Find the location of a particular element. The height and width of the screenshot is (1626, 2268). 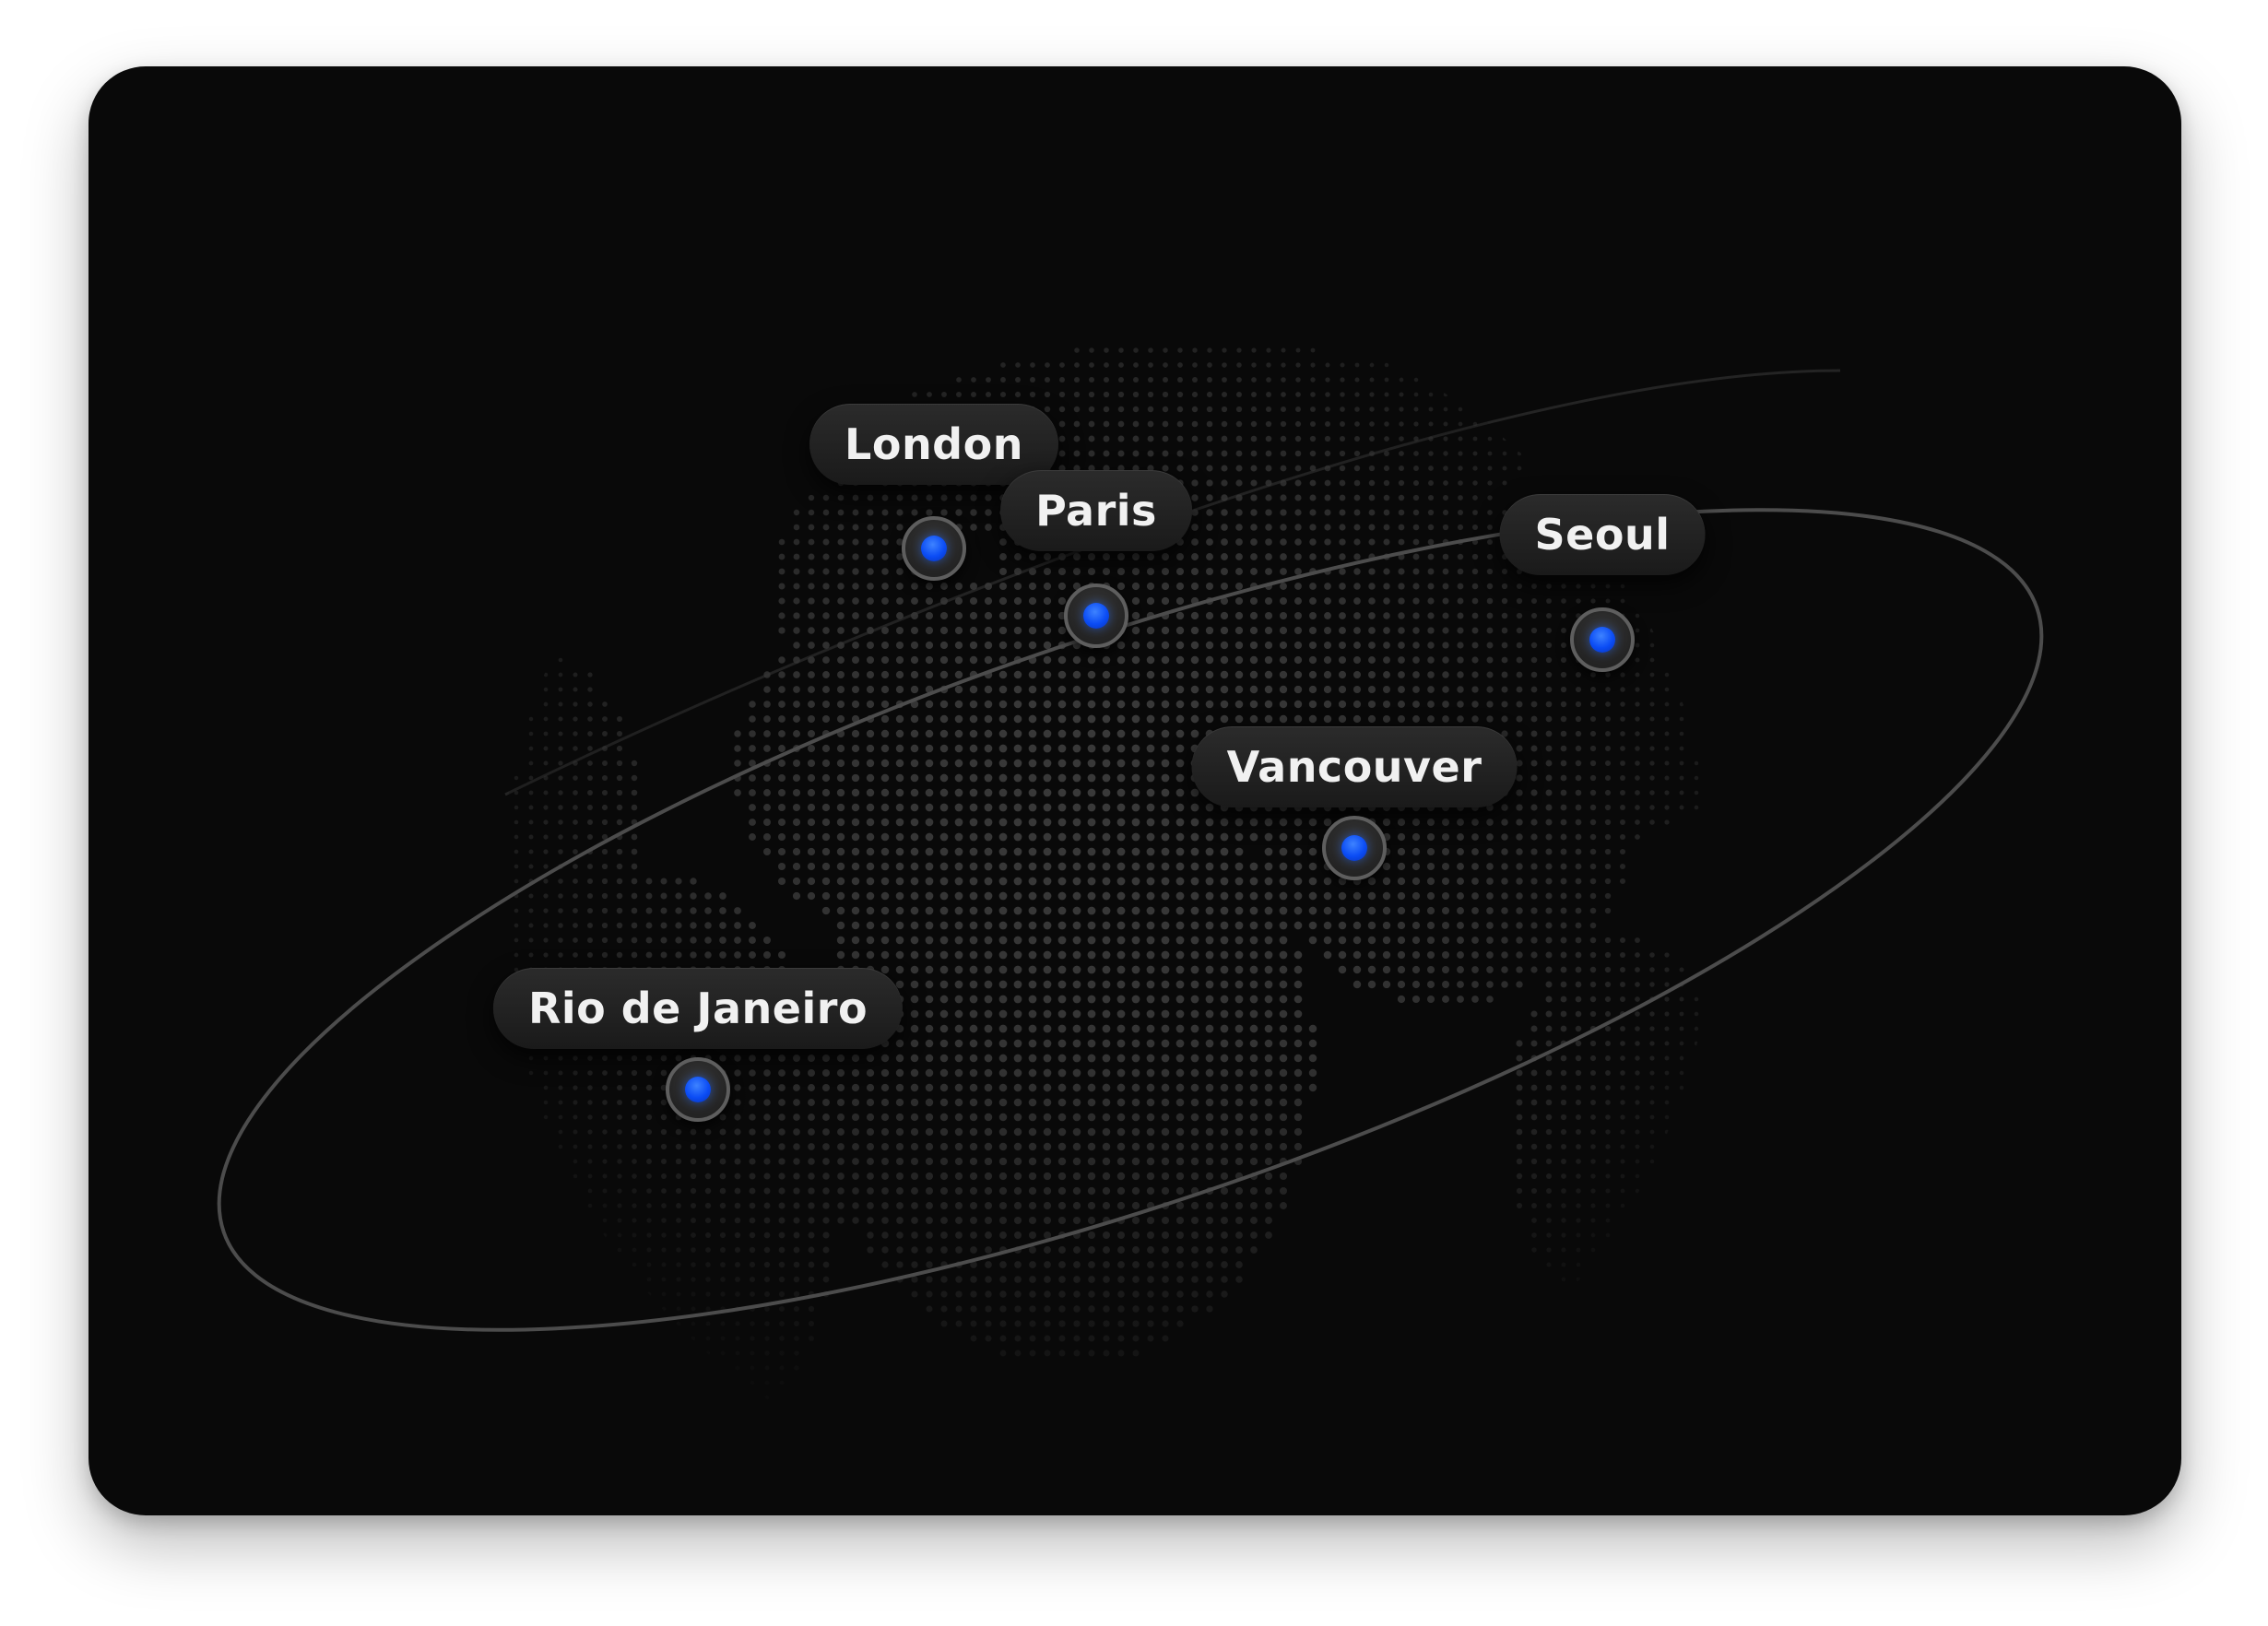

location-marker-rio-de-janeiro is located at coordinates (698, 1089).